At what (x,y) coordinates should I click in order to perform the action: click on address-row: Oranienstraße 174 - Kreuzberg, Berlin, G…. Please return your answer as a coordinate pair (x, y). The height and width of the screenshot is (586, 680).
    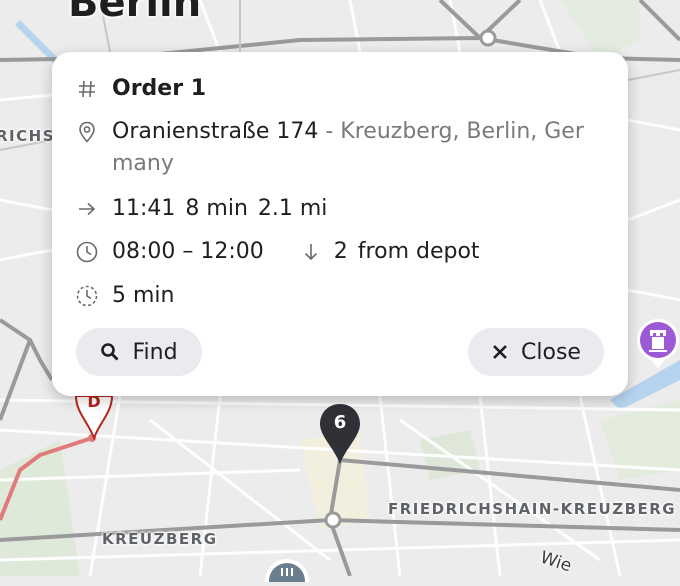
    Looking at the image, I should click on (336, 148).